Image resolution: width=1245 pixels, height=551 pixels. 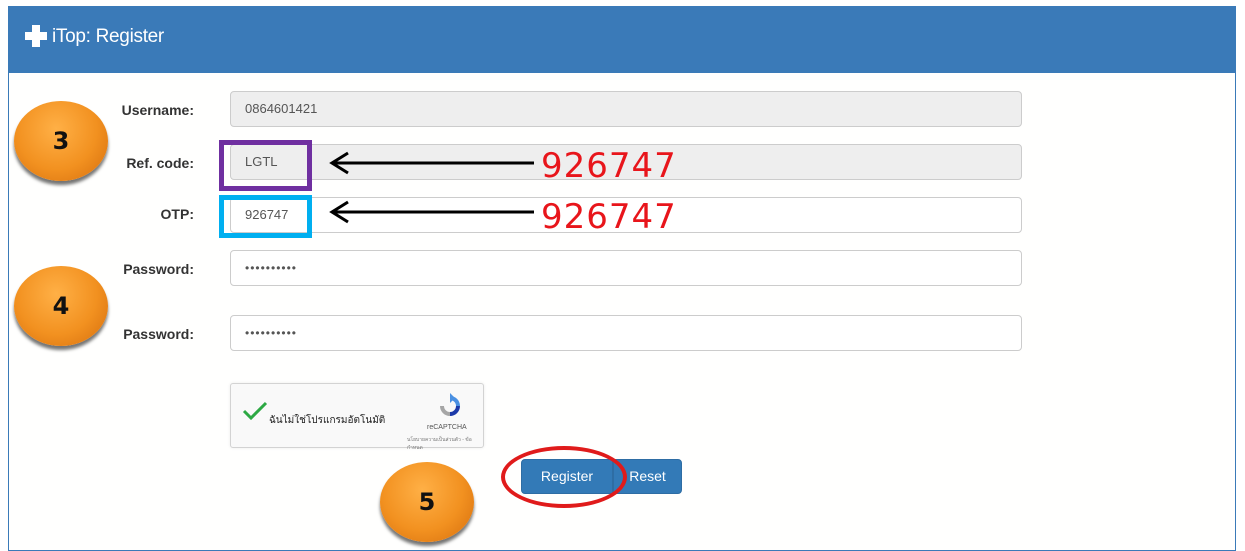 I want to click on plus-icon, so click(x=36, y=36).